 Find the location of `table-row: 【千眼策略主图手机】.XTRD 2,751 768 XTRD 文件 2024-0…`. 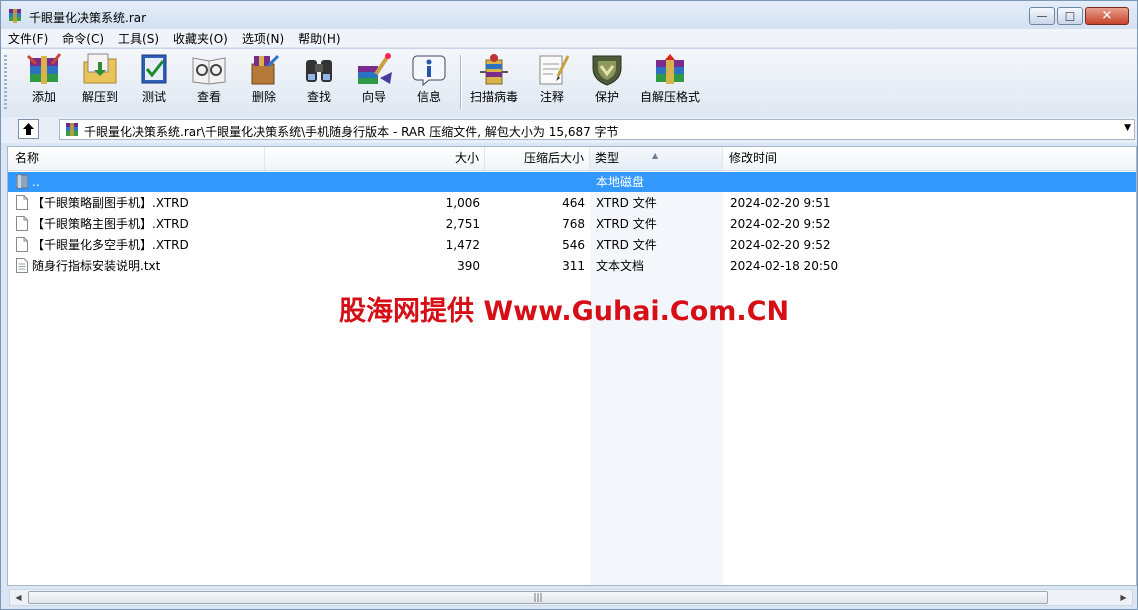

table-row: 【千眼策略主图手机】.XTRD 2,751 768 XTRD 文件 2024-0… is located at coordinates (572, 224).